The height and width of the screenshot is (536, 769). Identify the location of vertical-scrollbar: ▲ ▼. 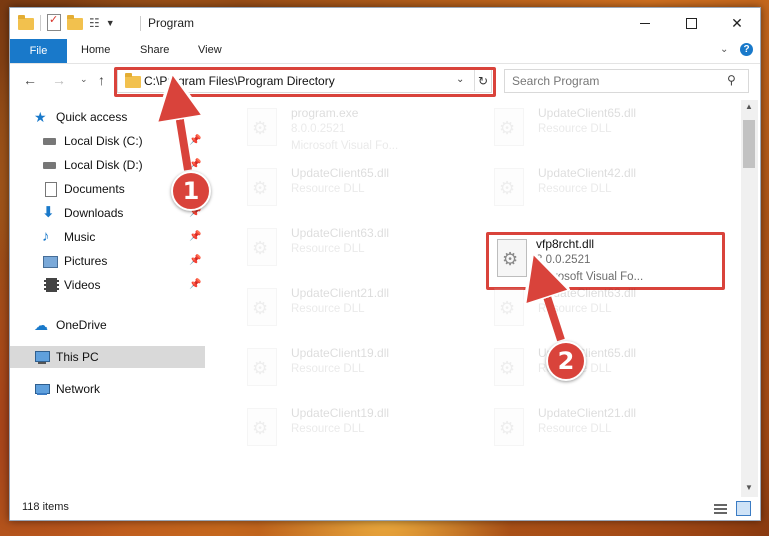
(749, 298).